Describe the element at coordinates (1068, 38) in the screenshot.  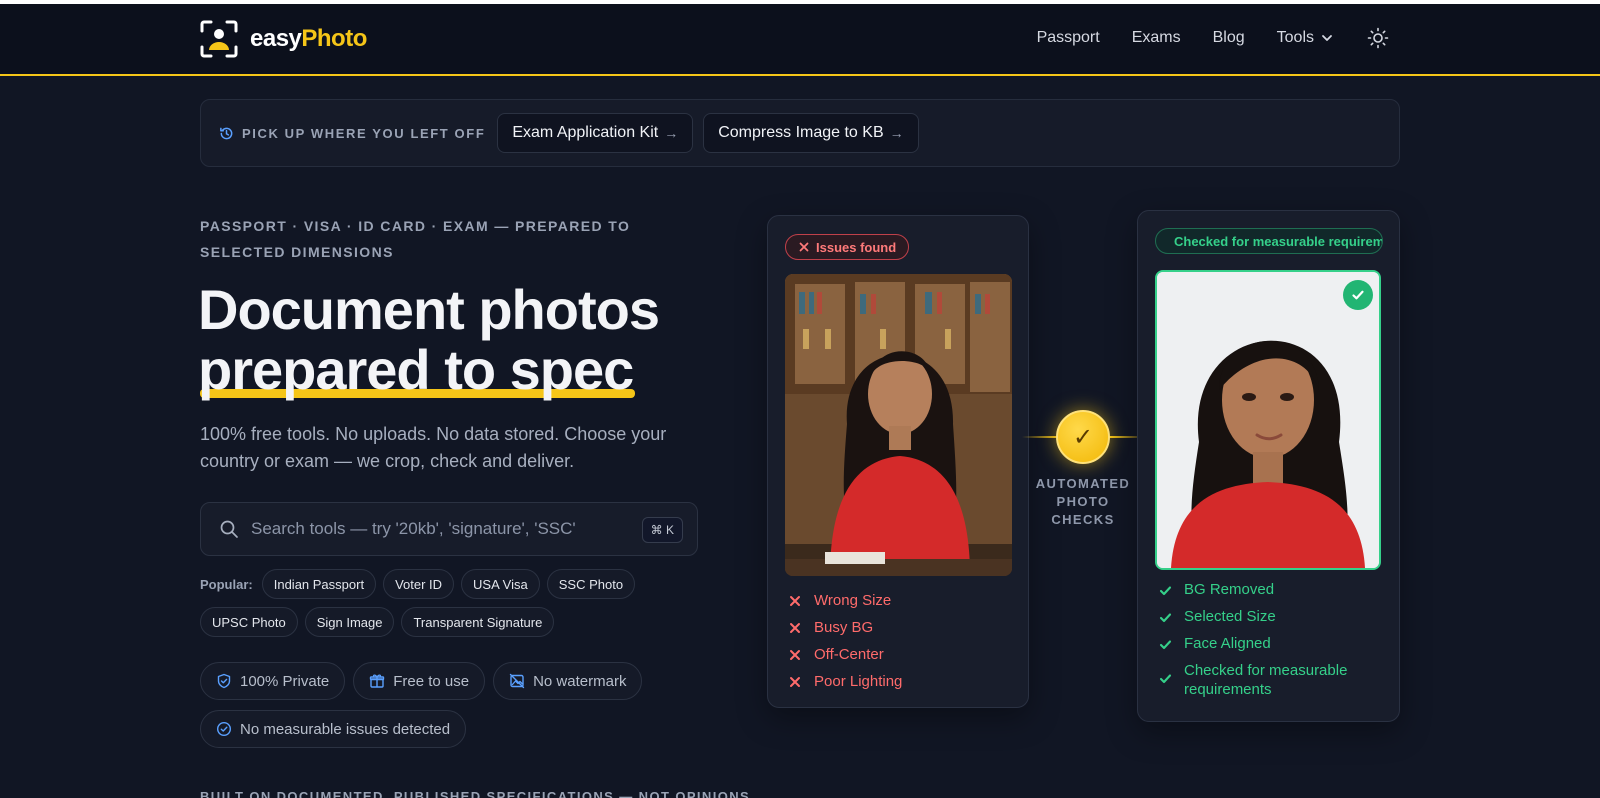
I see `nav-passport: Passport` at that location.